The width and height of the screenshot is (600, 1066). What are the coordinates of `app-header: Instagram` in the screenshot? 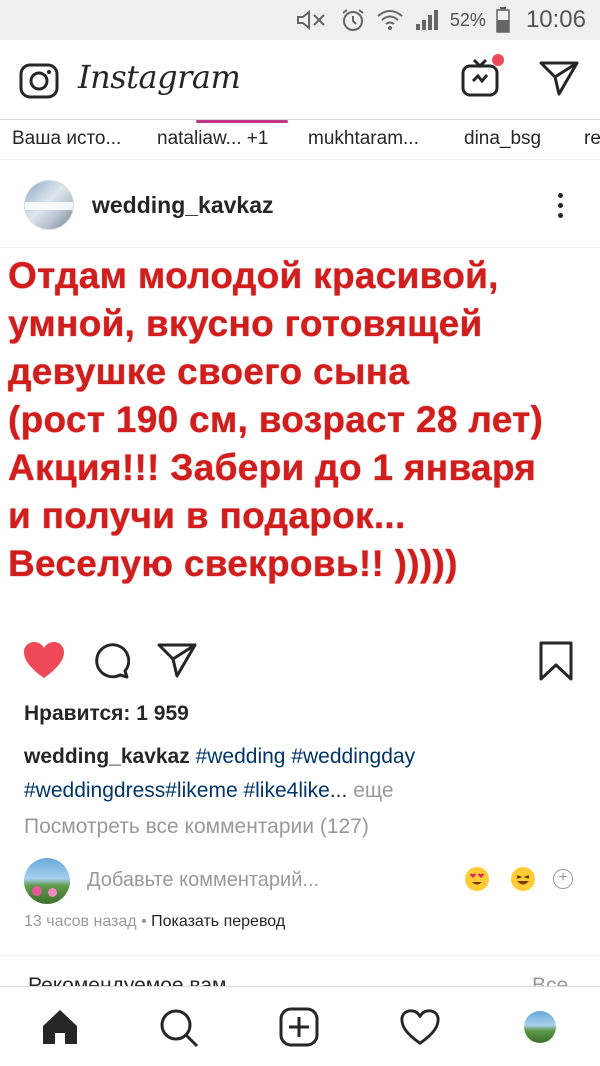 It's located at (300, 80).